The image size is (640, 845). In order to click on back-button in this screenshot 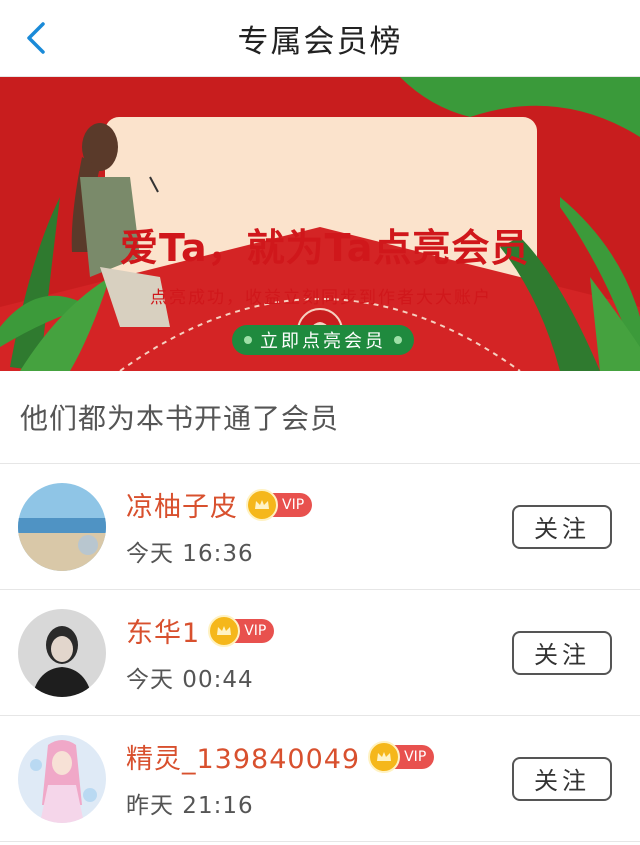, I will do `click(36, 38)`.